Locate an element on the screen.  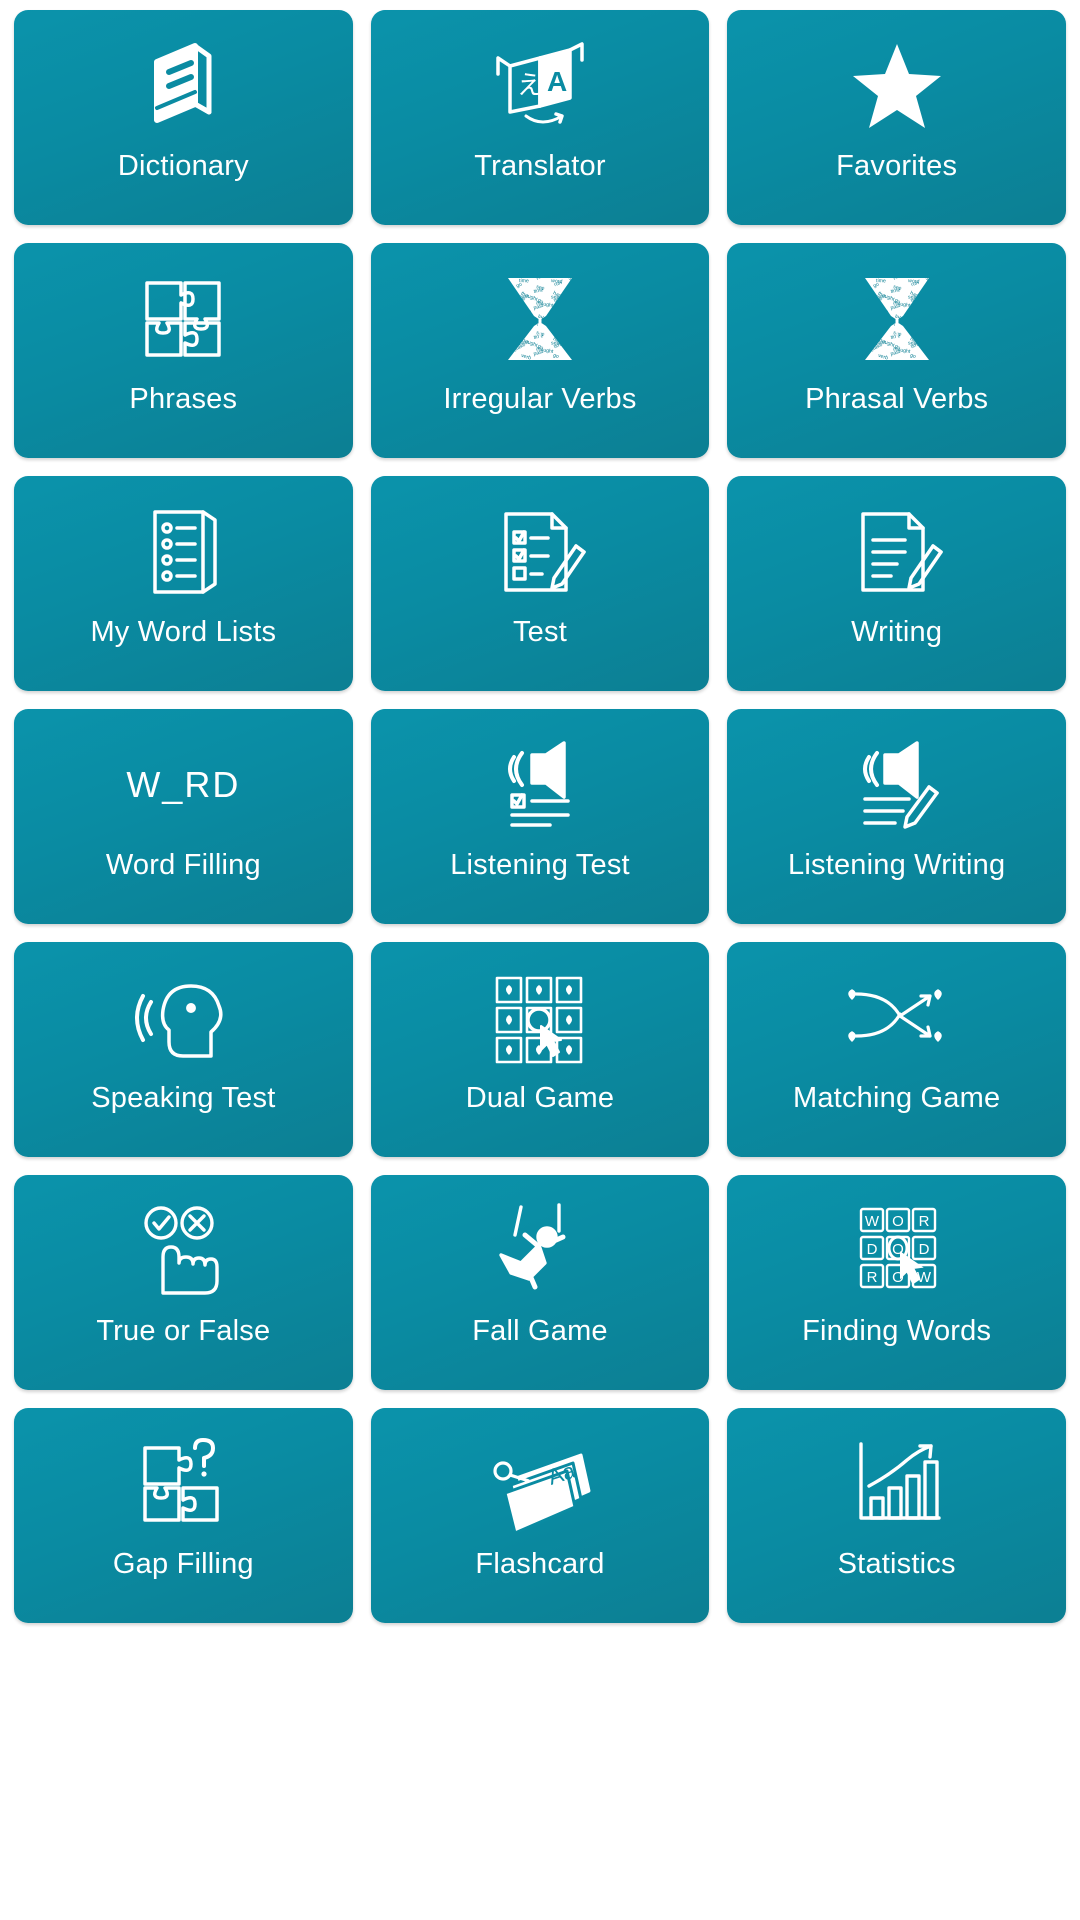
tile-writing: Writing is located at coordinates (896, 583).